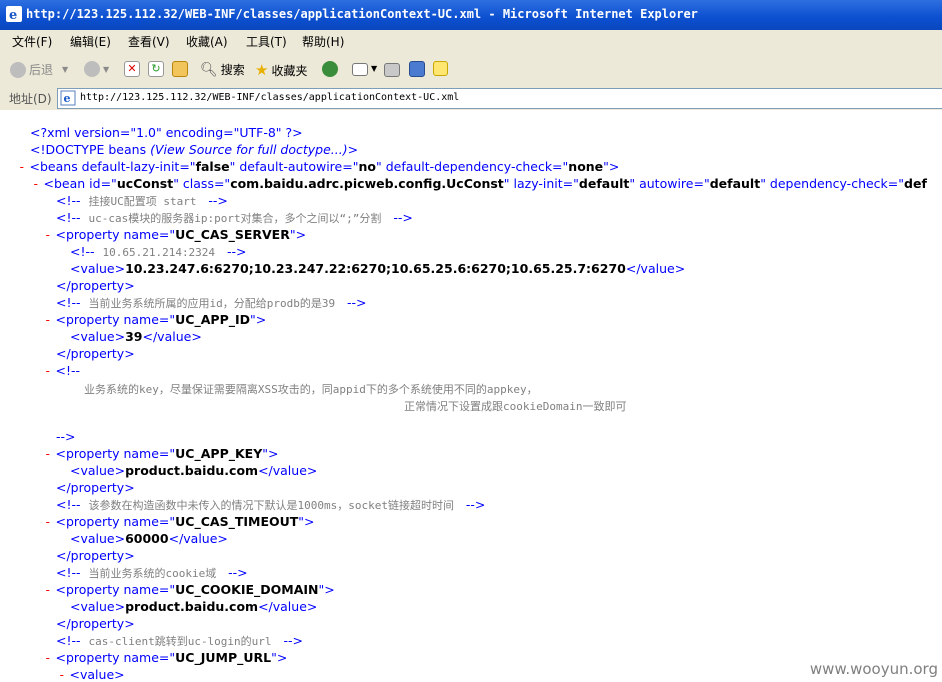 The height and width of the screenshot is (682, 942). Describe the element at coordinates (323, 41) in the screenshot. I see `menu-help: 帮助(H)` at that location.